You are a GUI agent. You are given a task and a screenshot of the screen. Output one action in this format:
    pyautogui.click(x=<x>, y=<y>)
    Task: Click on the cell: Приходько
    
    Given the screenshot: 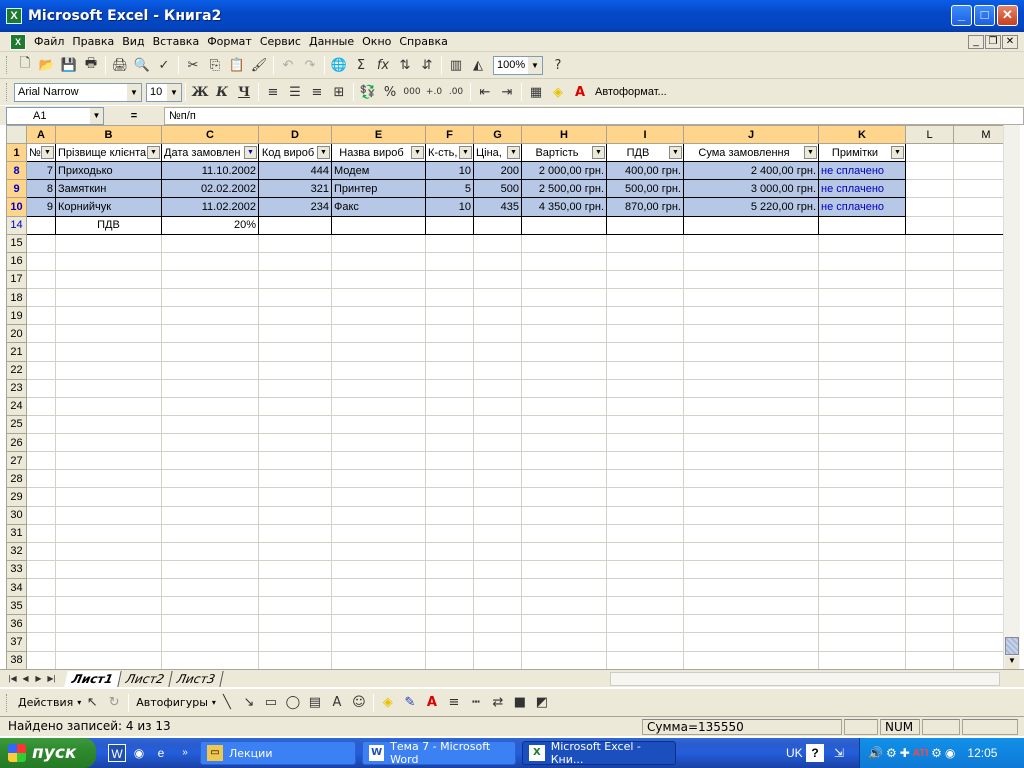 What is the action you would take?
    pyautogui.click(x=108, y=171)
    